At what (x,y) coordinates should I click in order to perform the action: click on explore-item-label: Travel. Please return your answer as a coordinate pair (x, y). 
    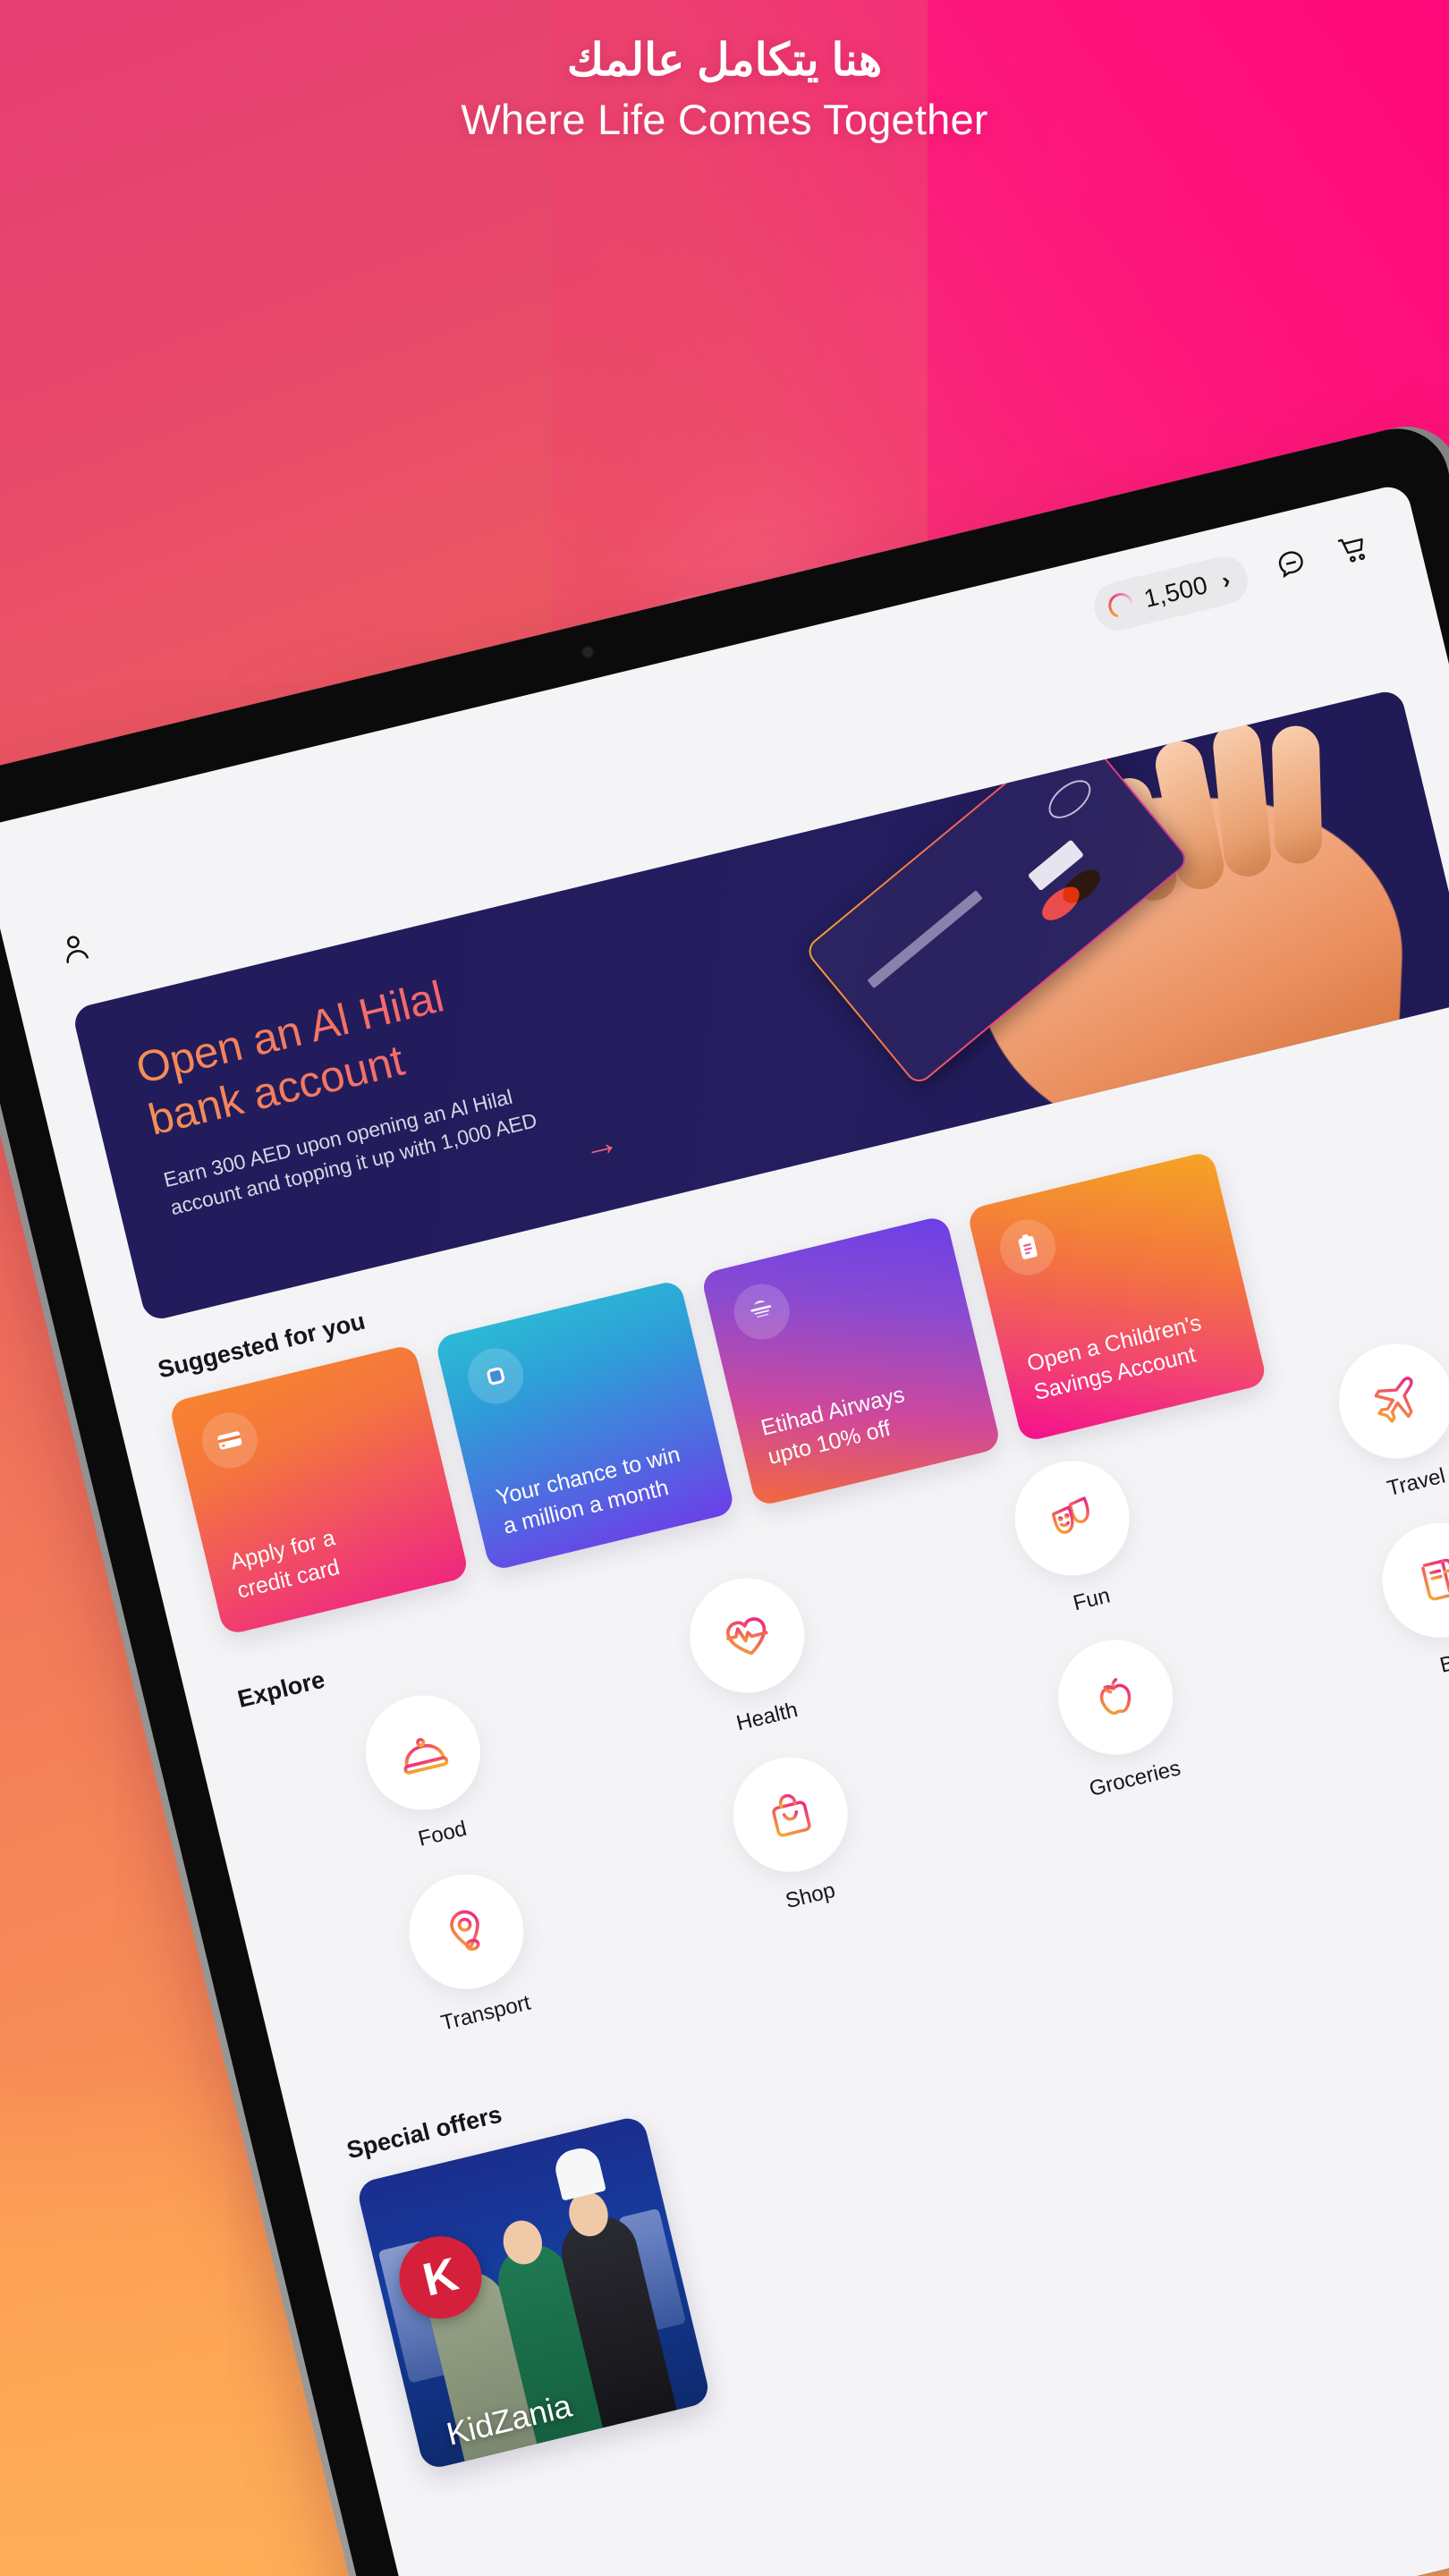
    Looking at the image, I should click on (1416, 1482).